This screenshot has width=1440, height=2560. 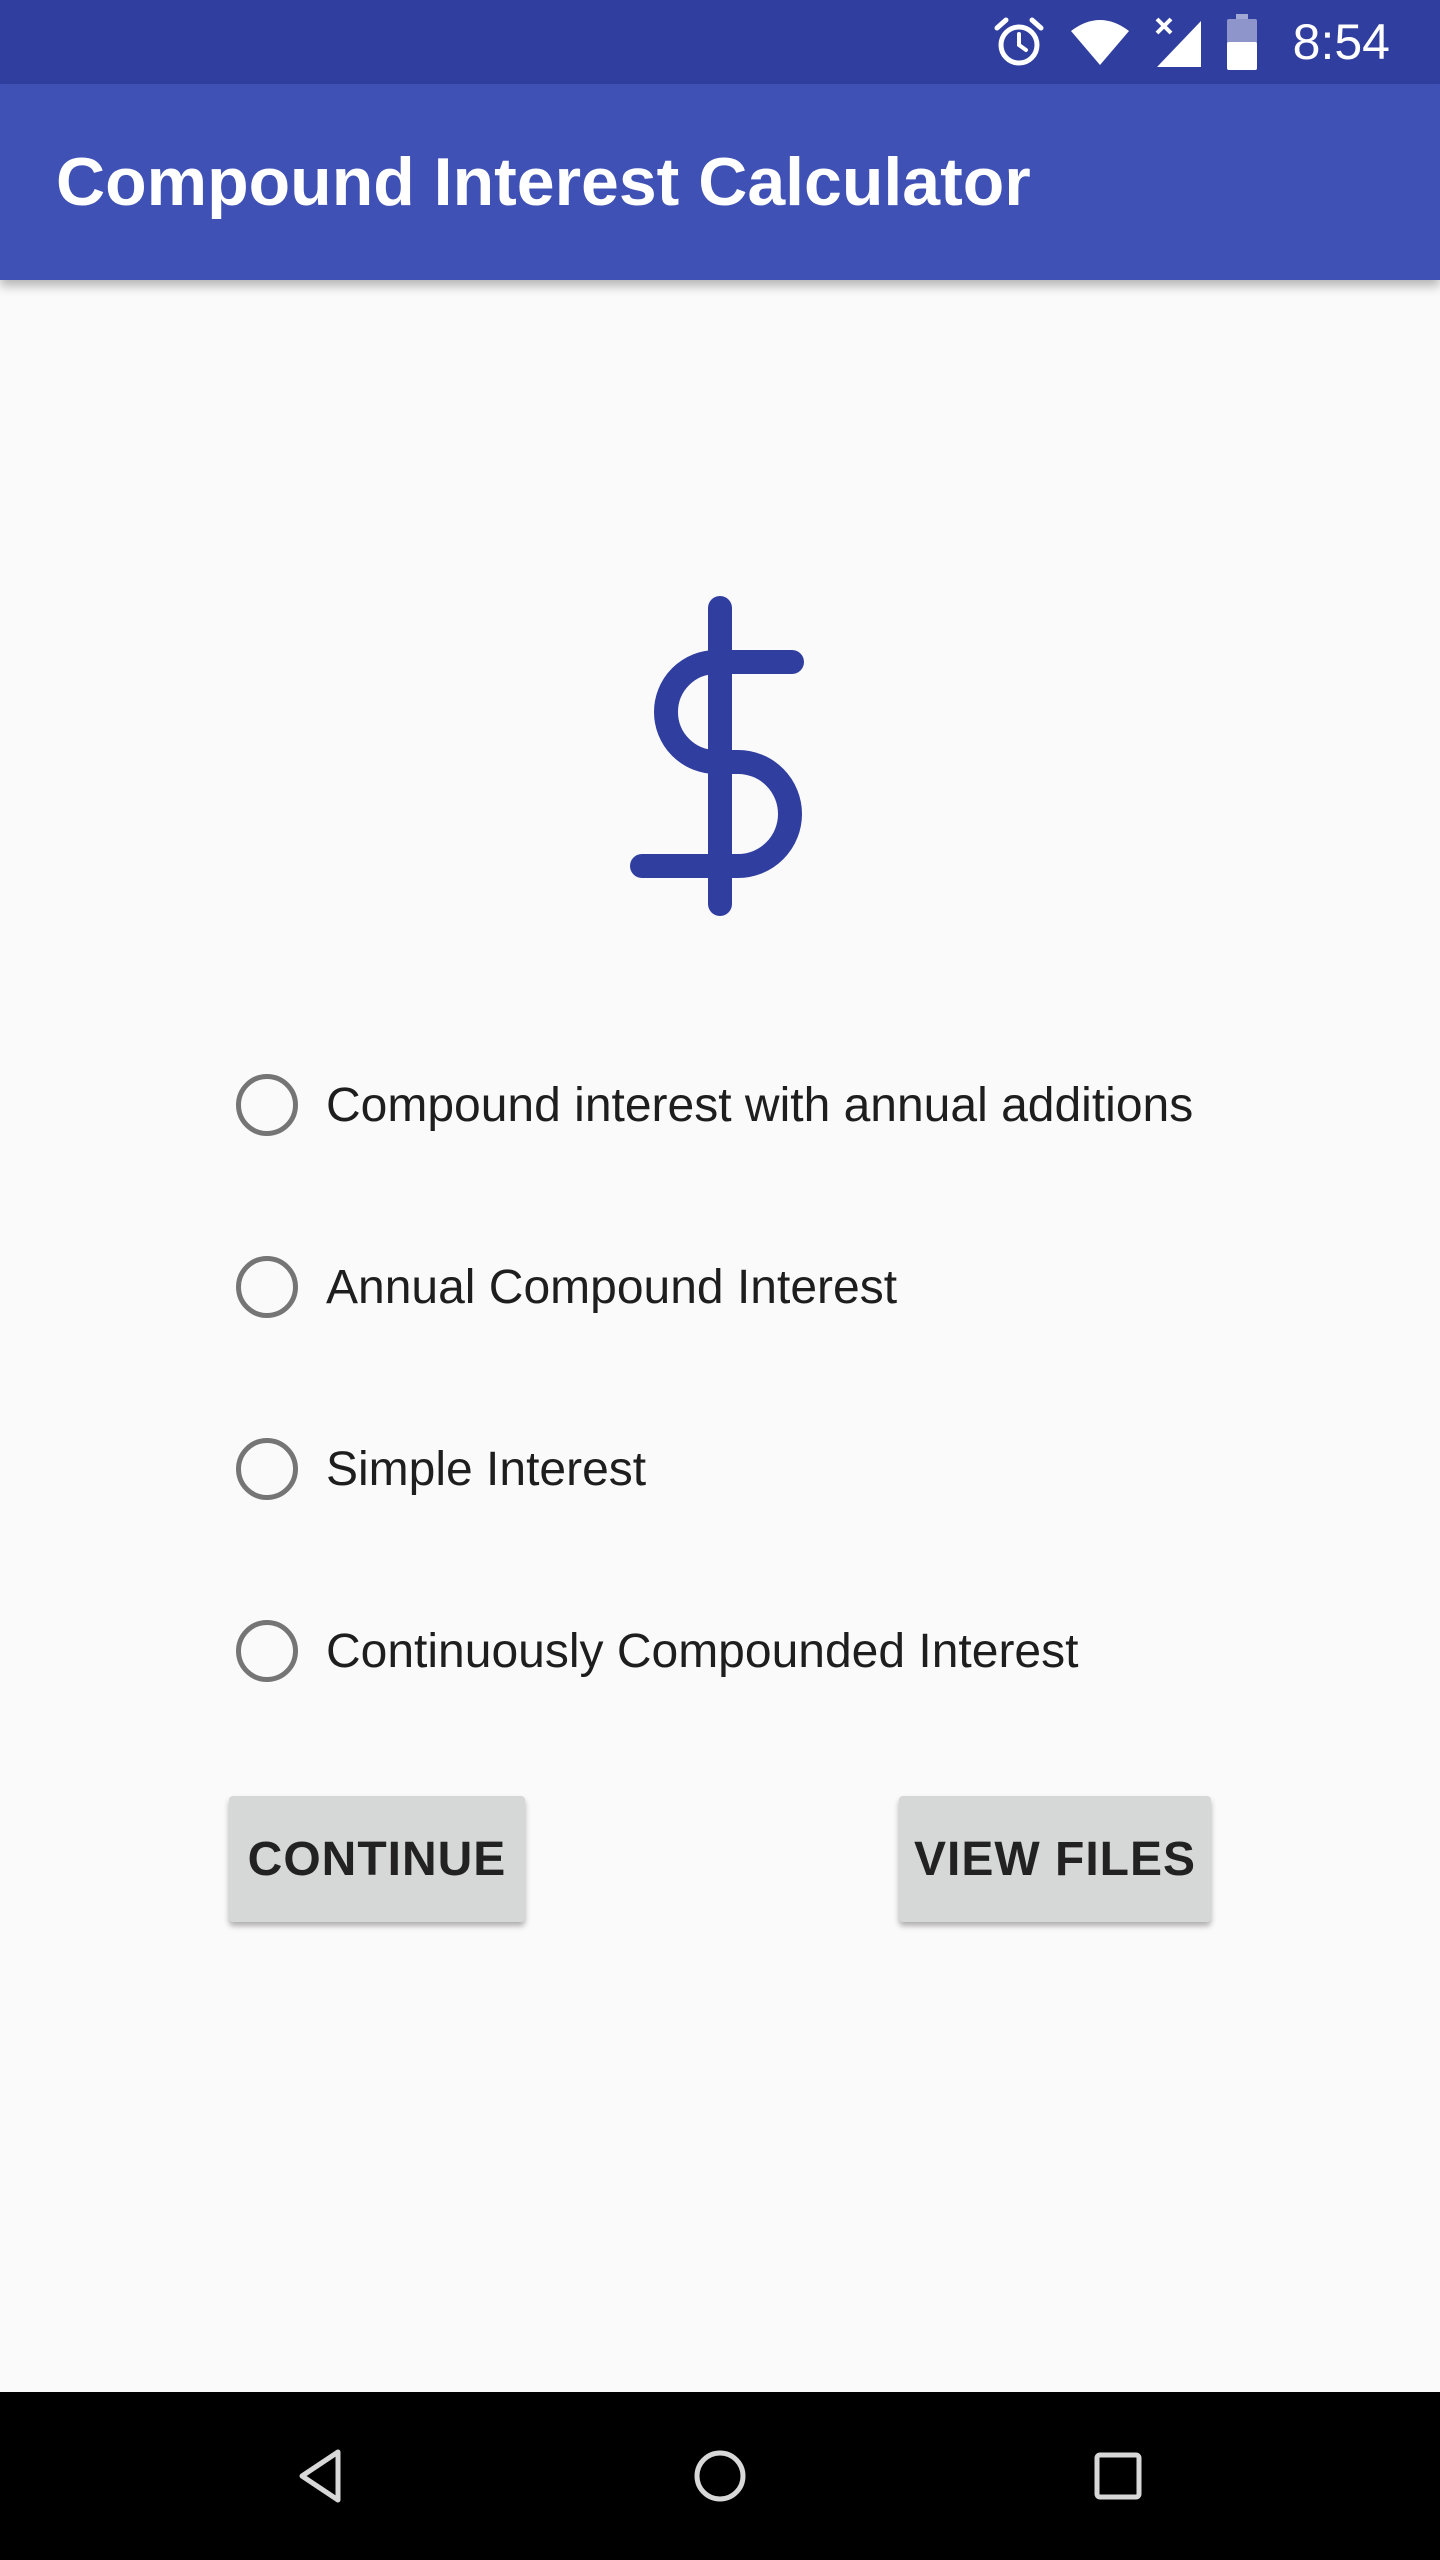 I want to click on back-icon, so click(x=322, y=2476).